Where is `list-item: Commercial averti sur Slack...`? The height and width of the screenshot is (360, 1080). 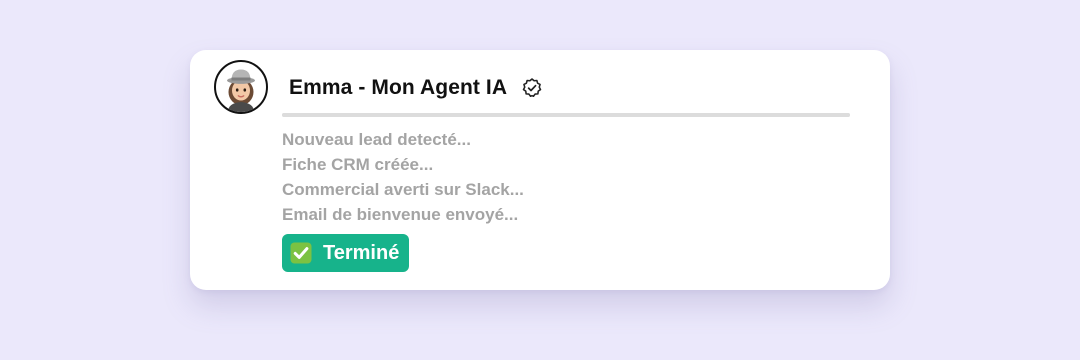
list-item: Commercial averti sur Slack... is located at coordinates (403, 189).